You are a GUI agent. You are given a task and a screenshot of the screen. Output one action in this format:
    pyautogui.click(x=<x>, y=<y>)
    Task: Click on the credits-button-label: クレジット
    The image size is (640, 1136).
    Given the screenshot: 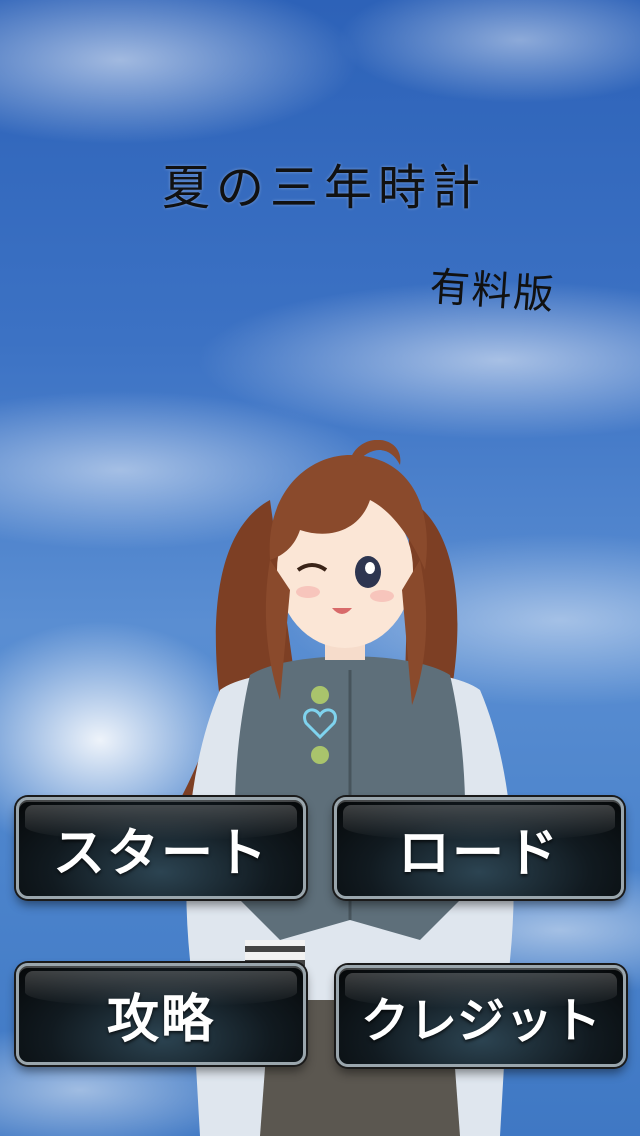 What is the action you would take?
    pyautogui.click(x=480, y=1021)
    